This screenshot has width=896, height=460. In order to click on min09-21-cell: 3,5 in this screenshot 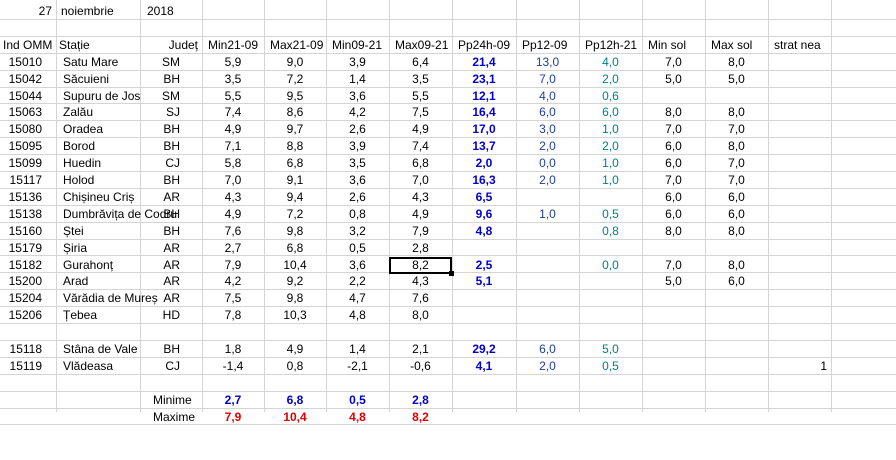, I will do `click(357, 163)`.